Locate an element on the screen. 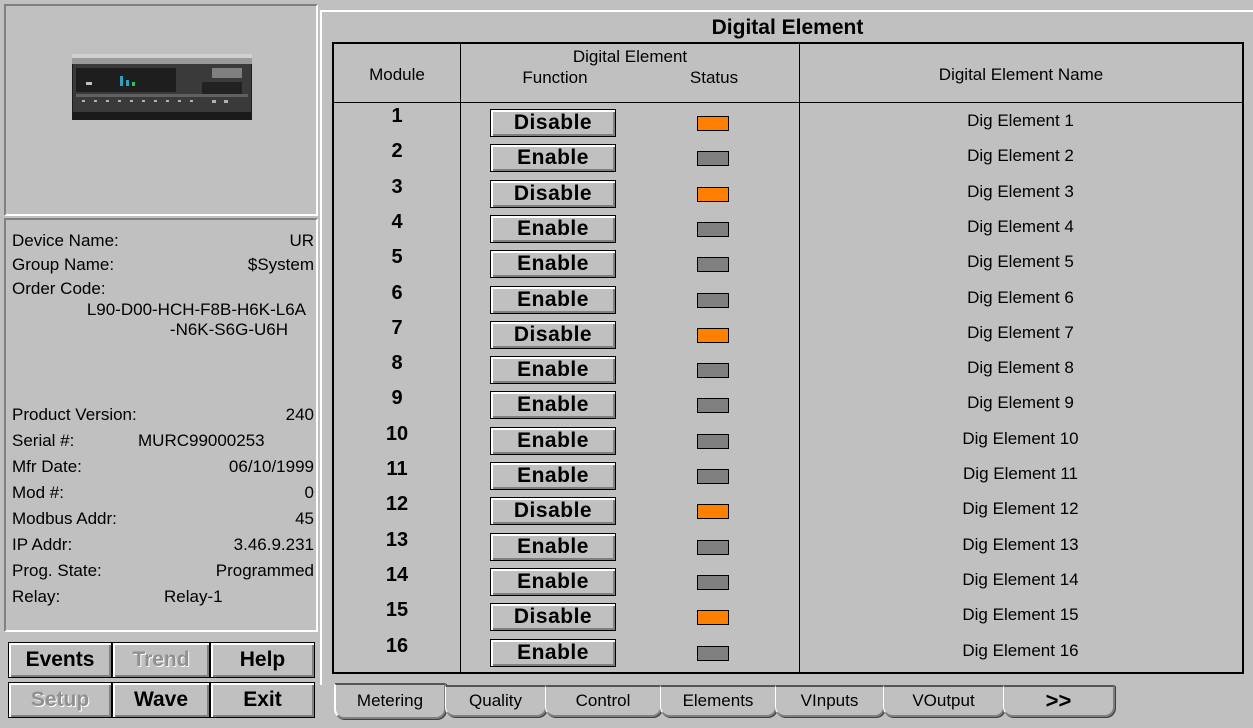 This screenshot has width=1253, height=728. prog-state-row: Prog. State: Programmed is located at coordinates (163, 571).